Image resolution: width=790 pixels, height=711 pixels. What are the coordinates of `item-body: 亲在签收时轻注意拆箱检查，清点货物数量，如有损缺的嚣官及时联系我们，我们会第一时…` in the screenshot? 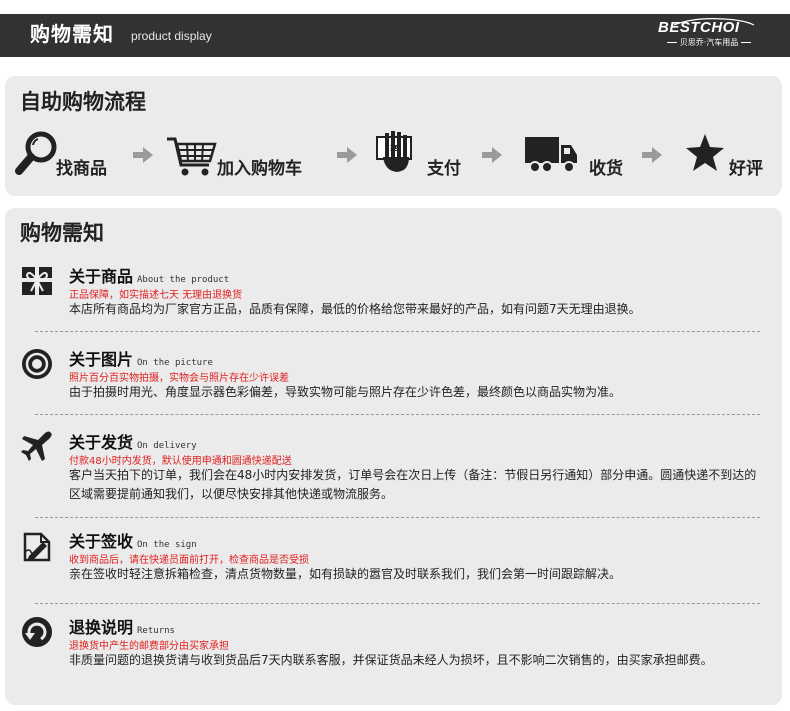 It's located at (345, 574).